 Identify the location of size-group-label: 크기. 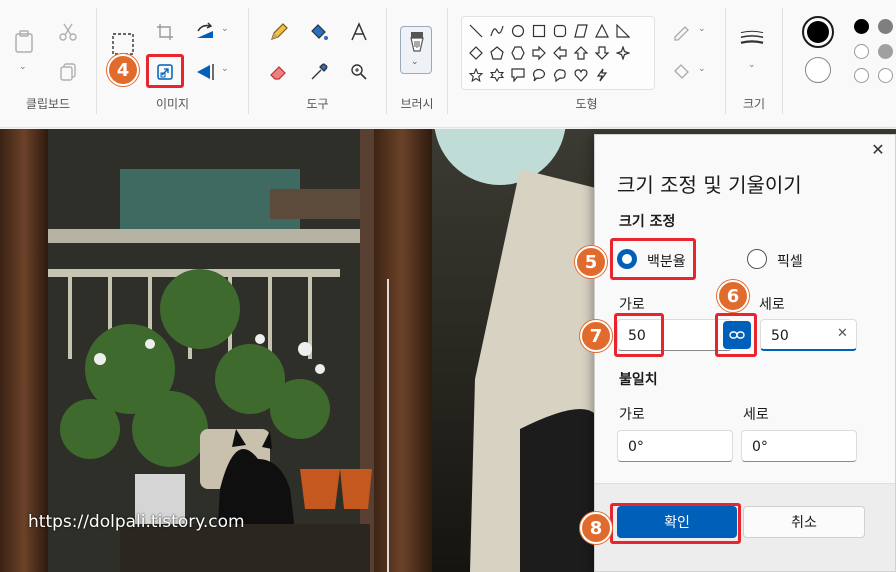
(754, 104).